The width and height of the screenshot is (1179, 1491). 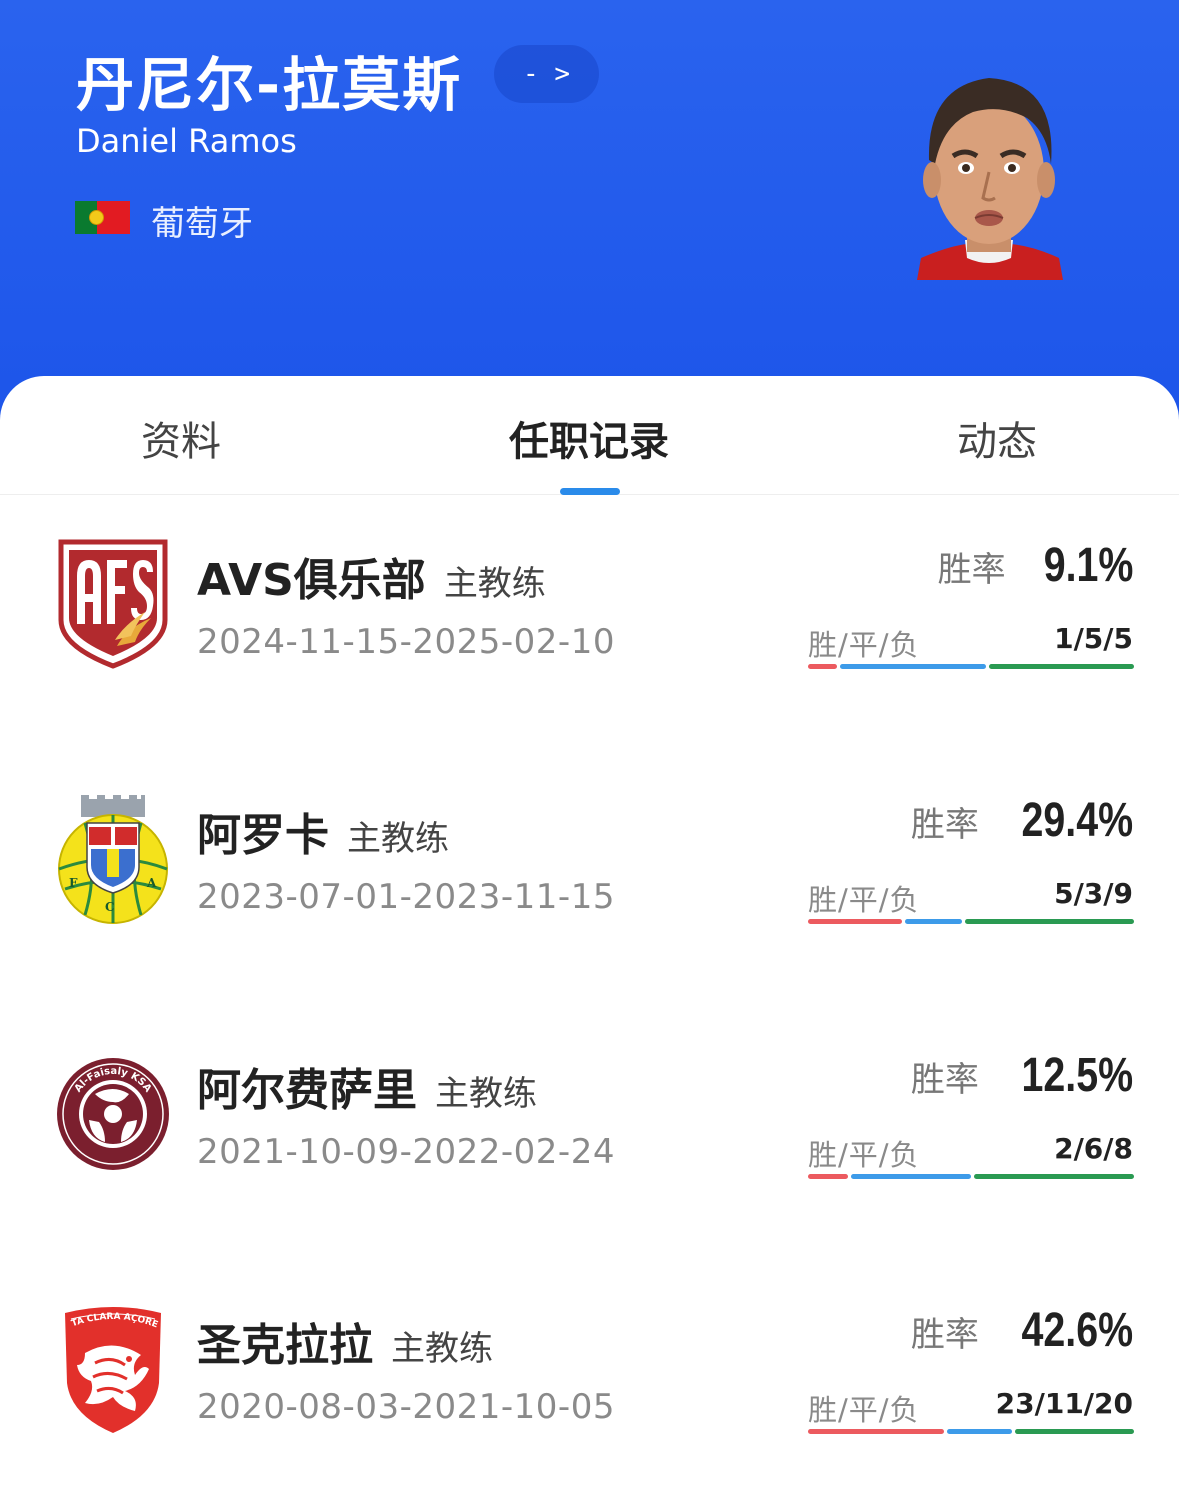 I want to click on win-rate-value: 12.5%, so click(x=1077, y=1075).